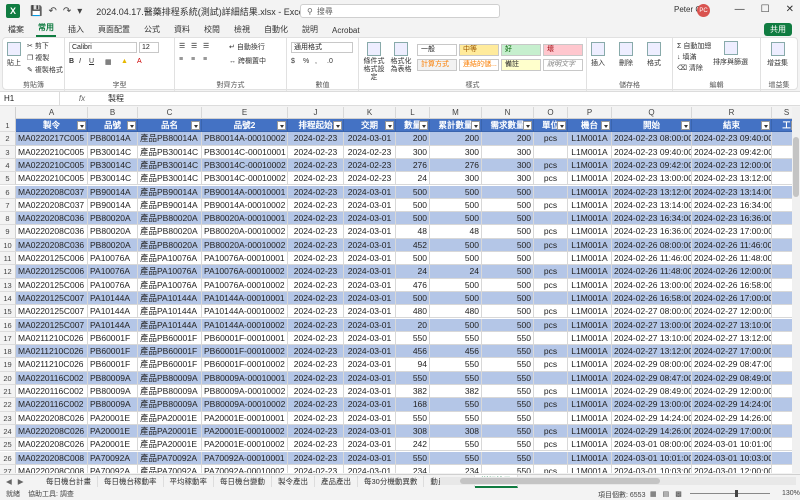 The width and height of the screenshot is (800, 500). What do you see at coordinates (52, 259) in the screenshot?
I see `table-cell: MA0220125C006` at bounding box center [52, 259].